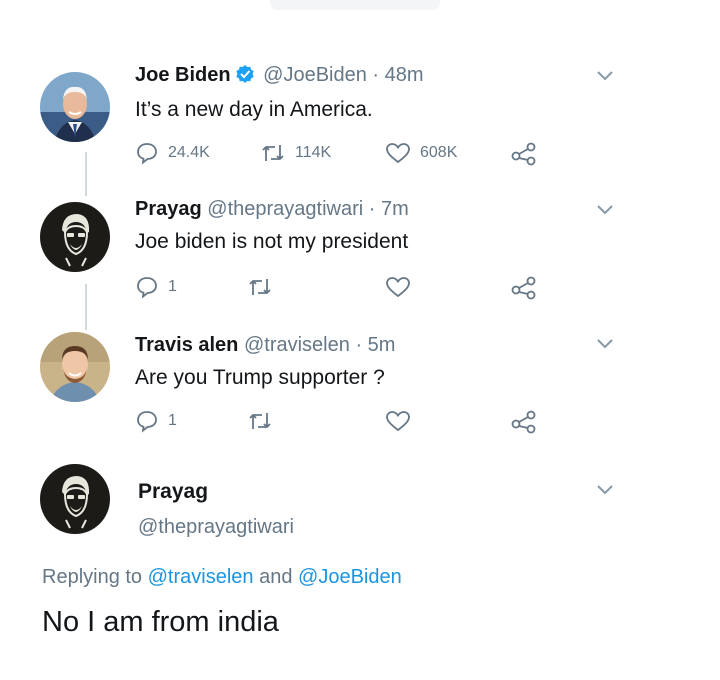  What do you see at coordinates (313, 152) in the screenshot?
I see `retweet-count: 114K` at bounding box center [313, 152].